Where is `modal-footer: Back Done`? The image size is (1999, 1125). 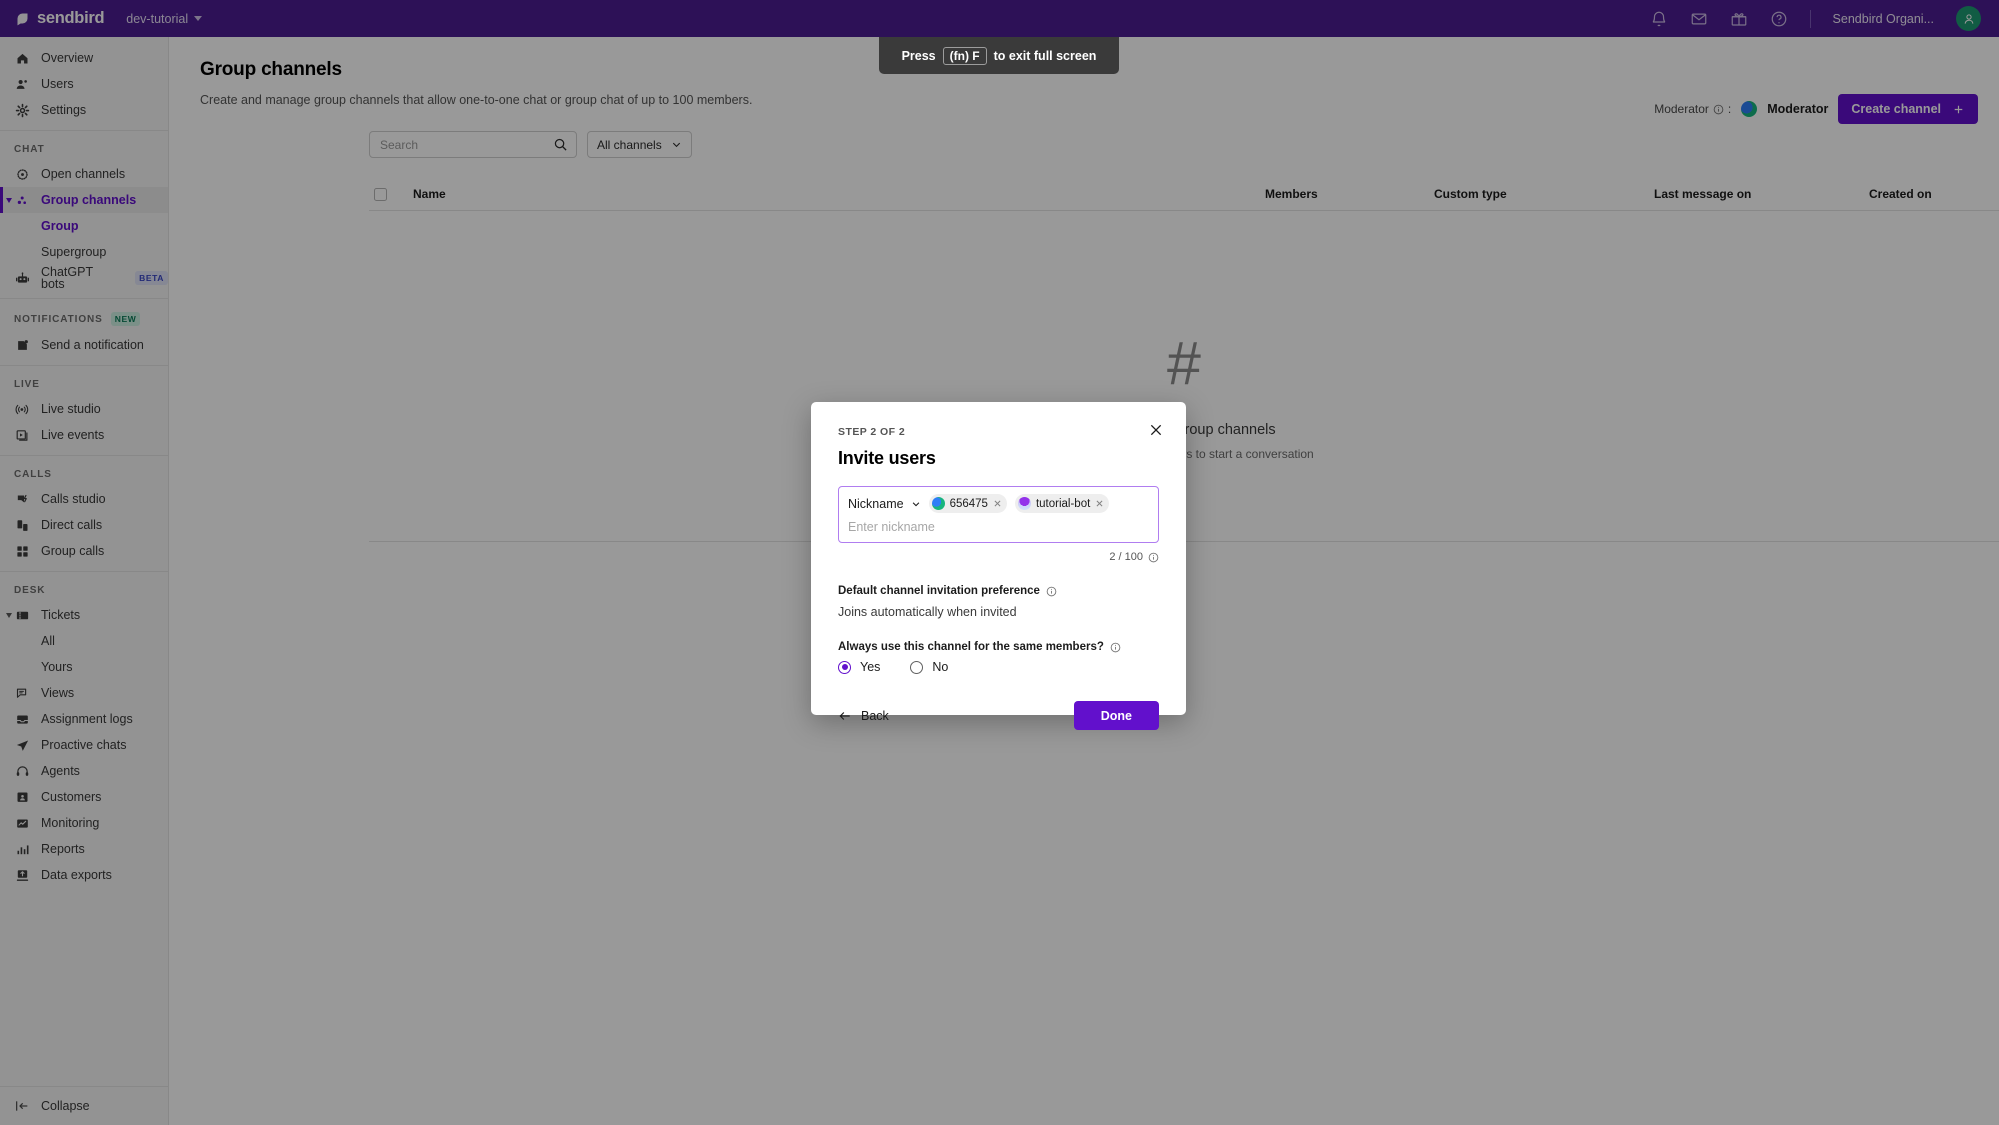
modal-footer: Back Done is located at coordinates (998, 715).